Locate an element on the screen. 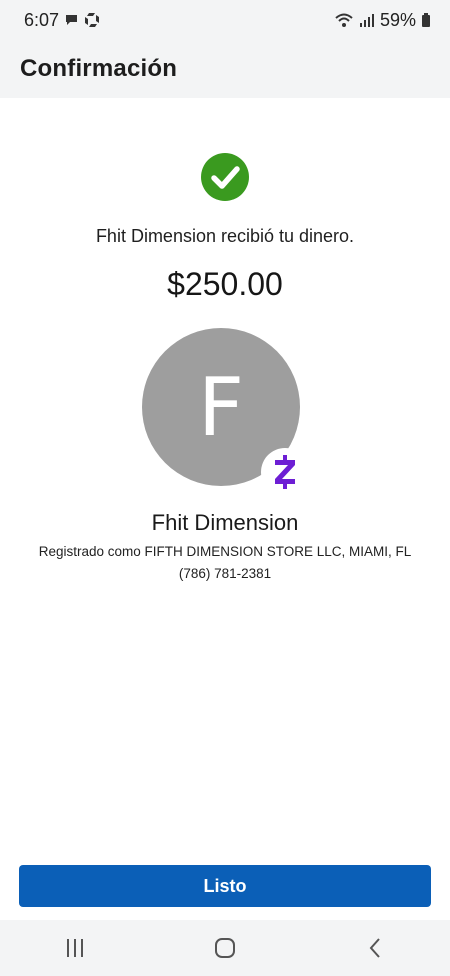 This screenshot has height=976, width=450. status-right: 59% is located at coordinates (382, 20).